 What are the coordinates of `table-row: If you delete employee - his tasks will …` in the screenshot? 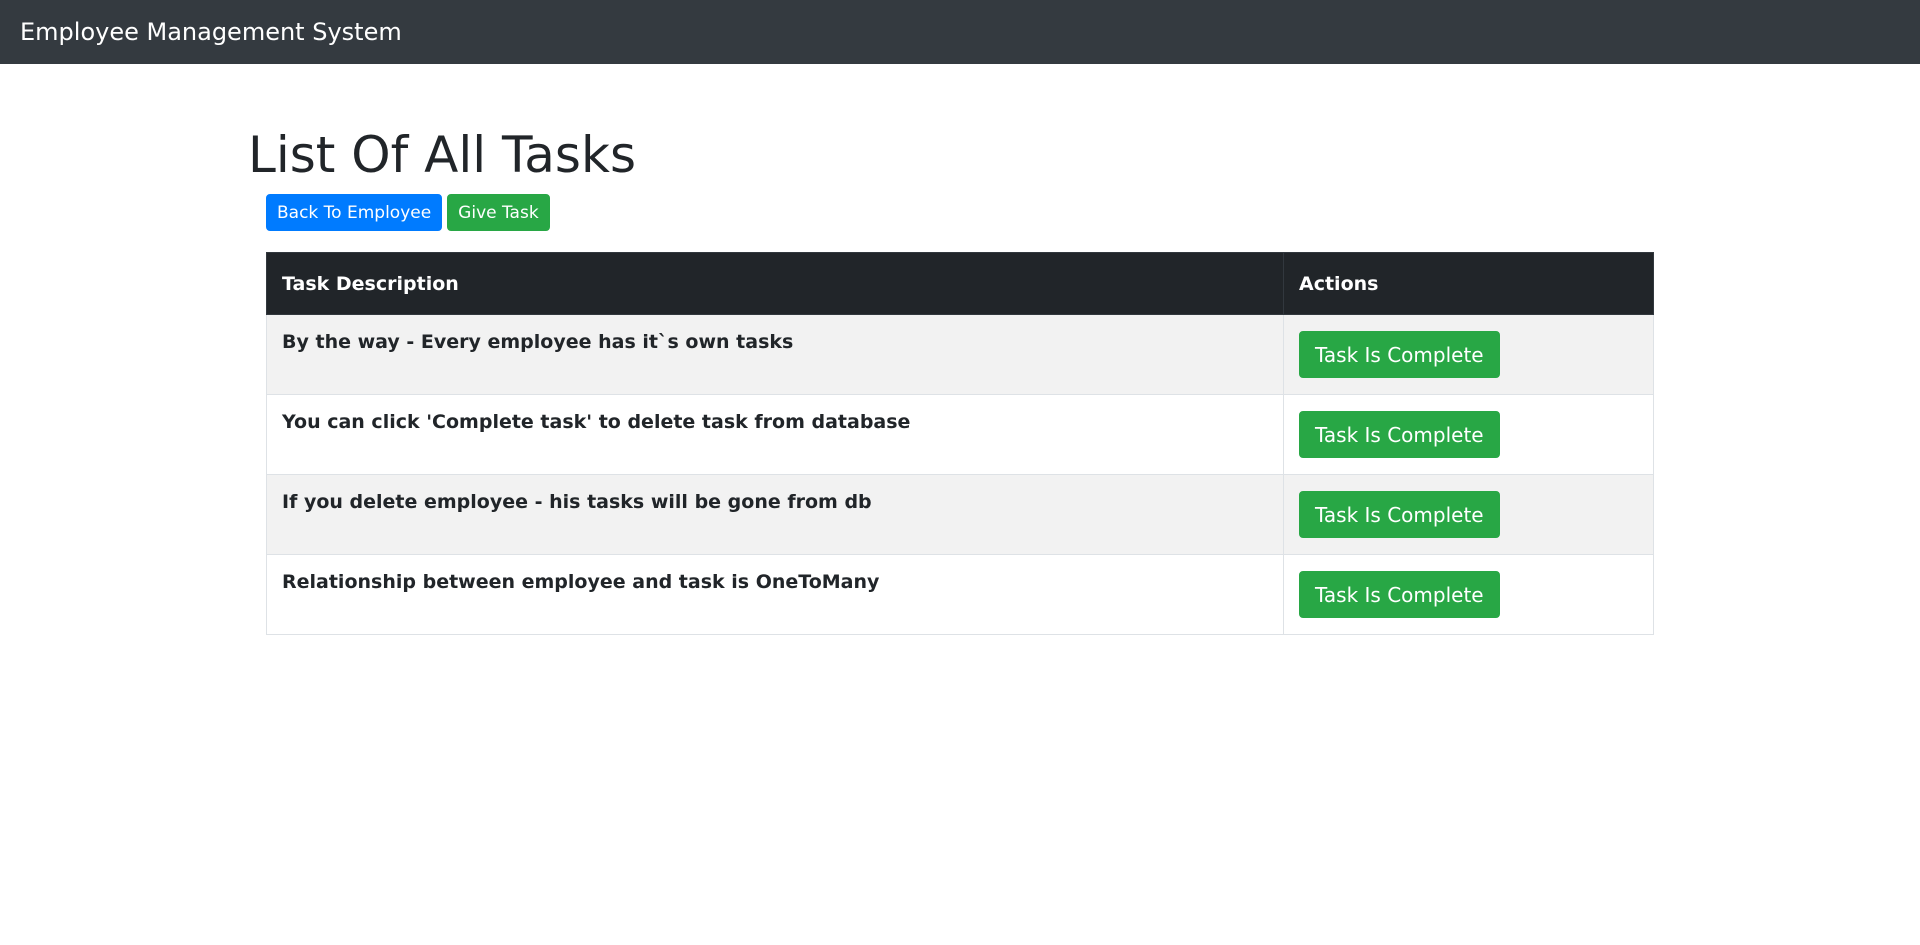 It's located at (960, 514).